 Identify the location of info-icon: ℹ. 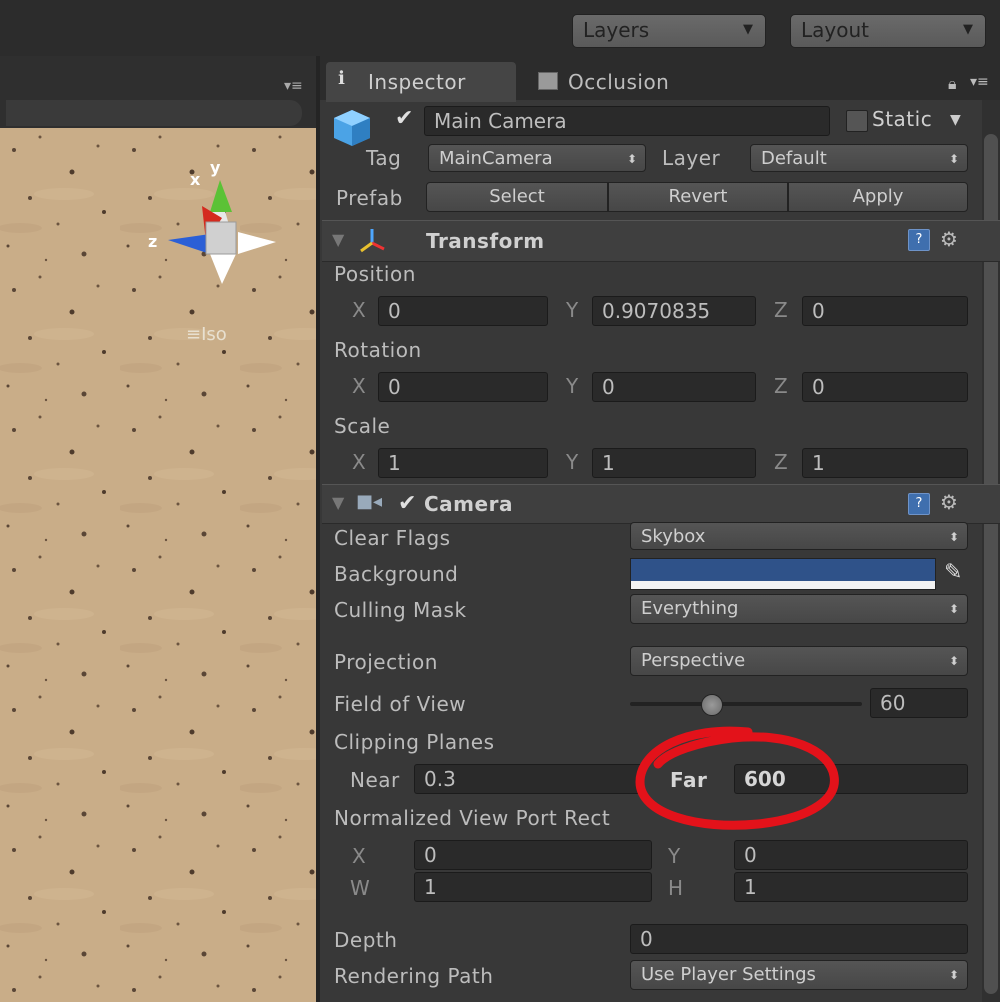
(341, 78).